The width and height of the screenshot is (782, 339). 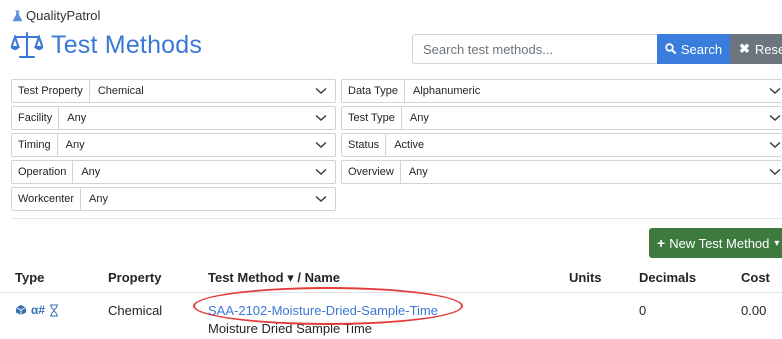 I want to click on filter-label: Workcenter, so click(x=47, y=199).